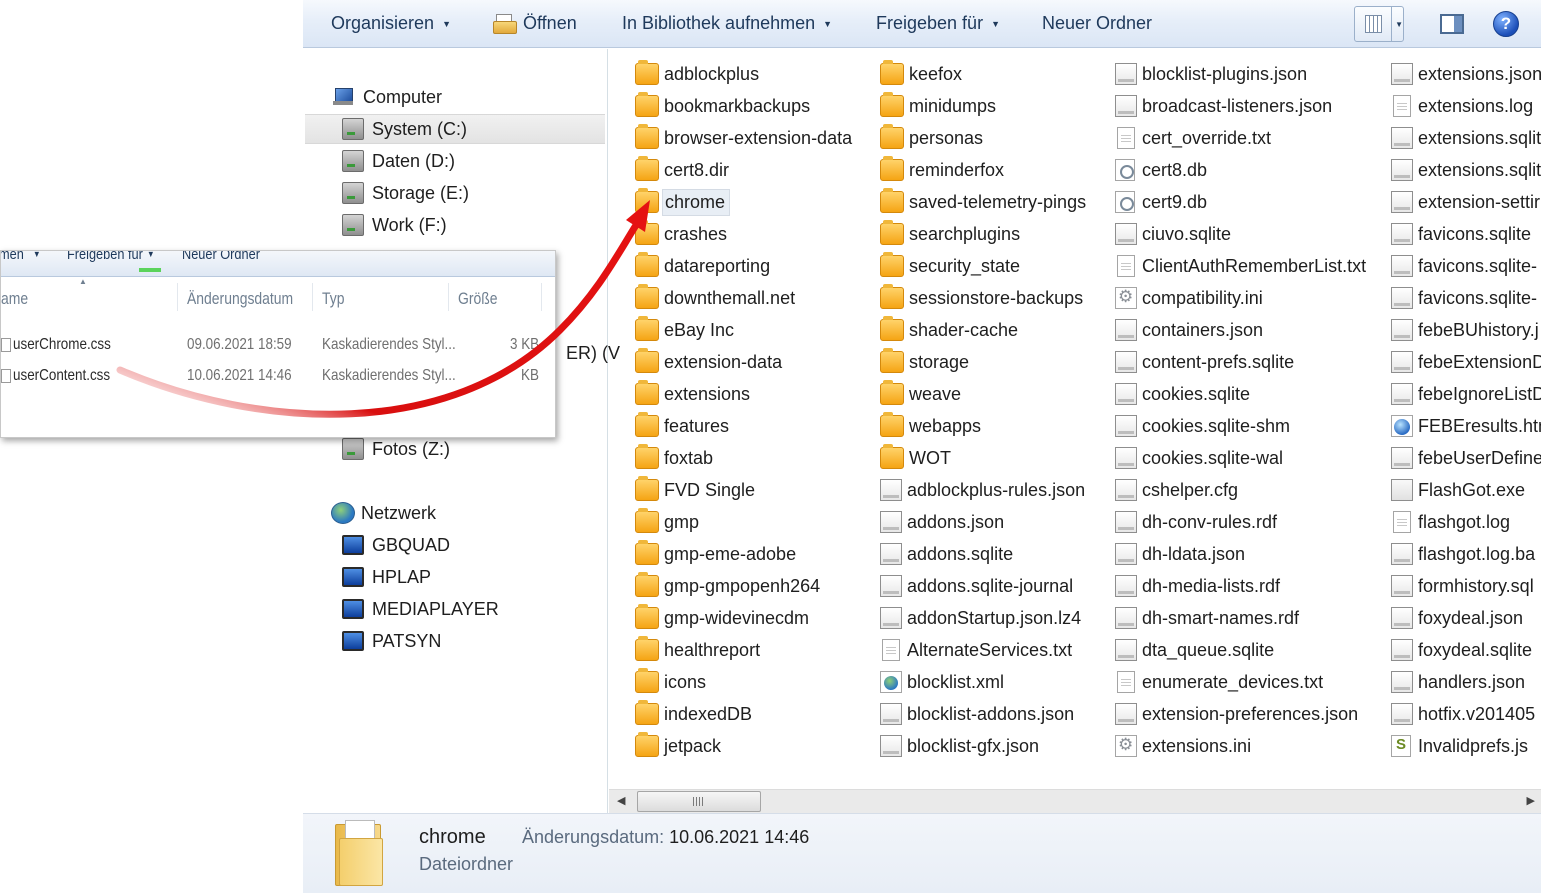  What do you see at coordinates (1466, 490) in the screenshot?
I see `file-item: FlashGot.exe` at bounding box center [1466, 490].